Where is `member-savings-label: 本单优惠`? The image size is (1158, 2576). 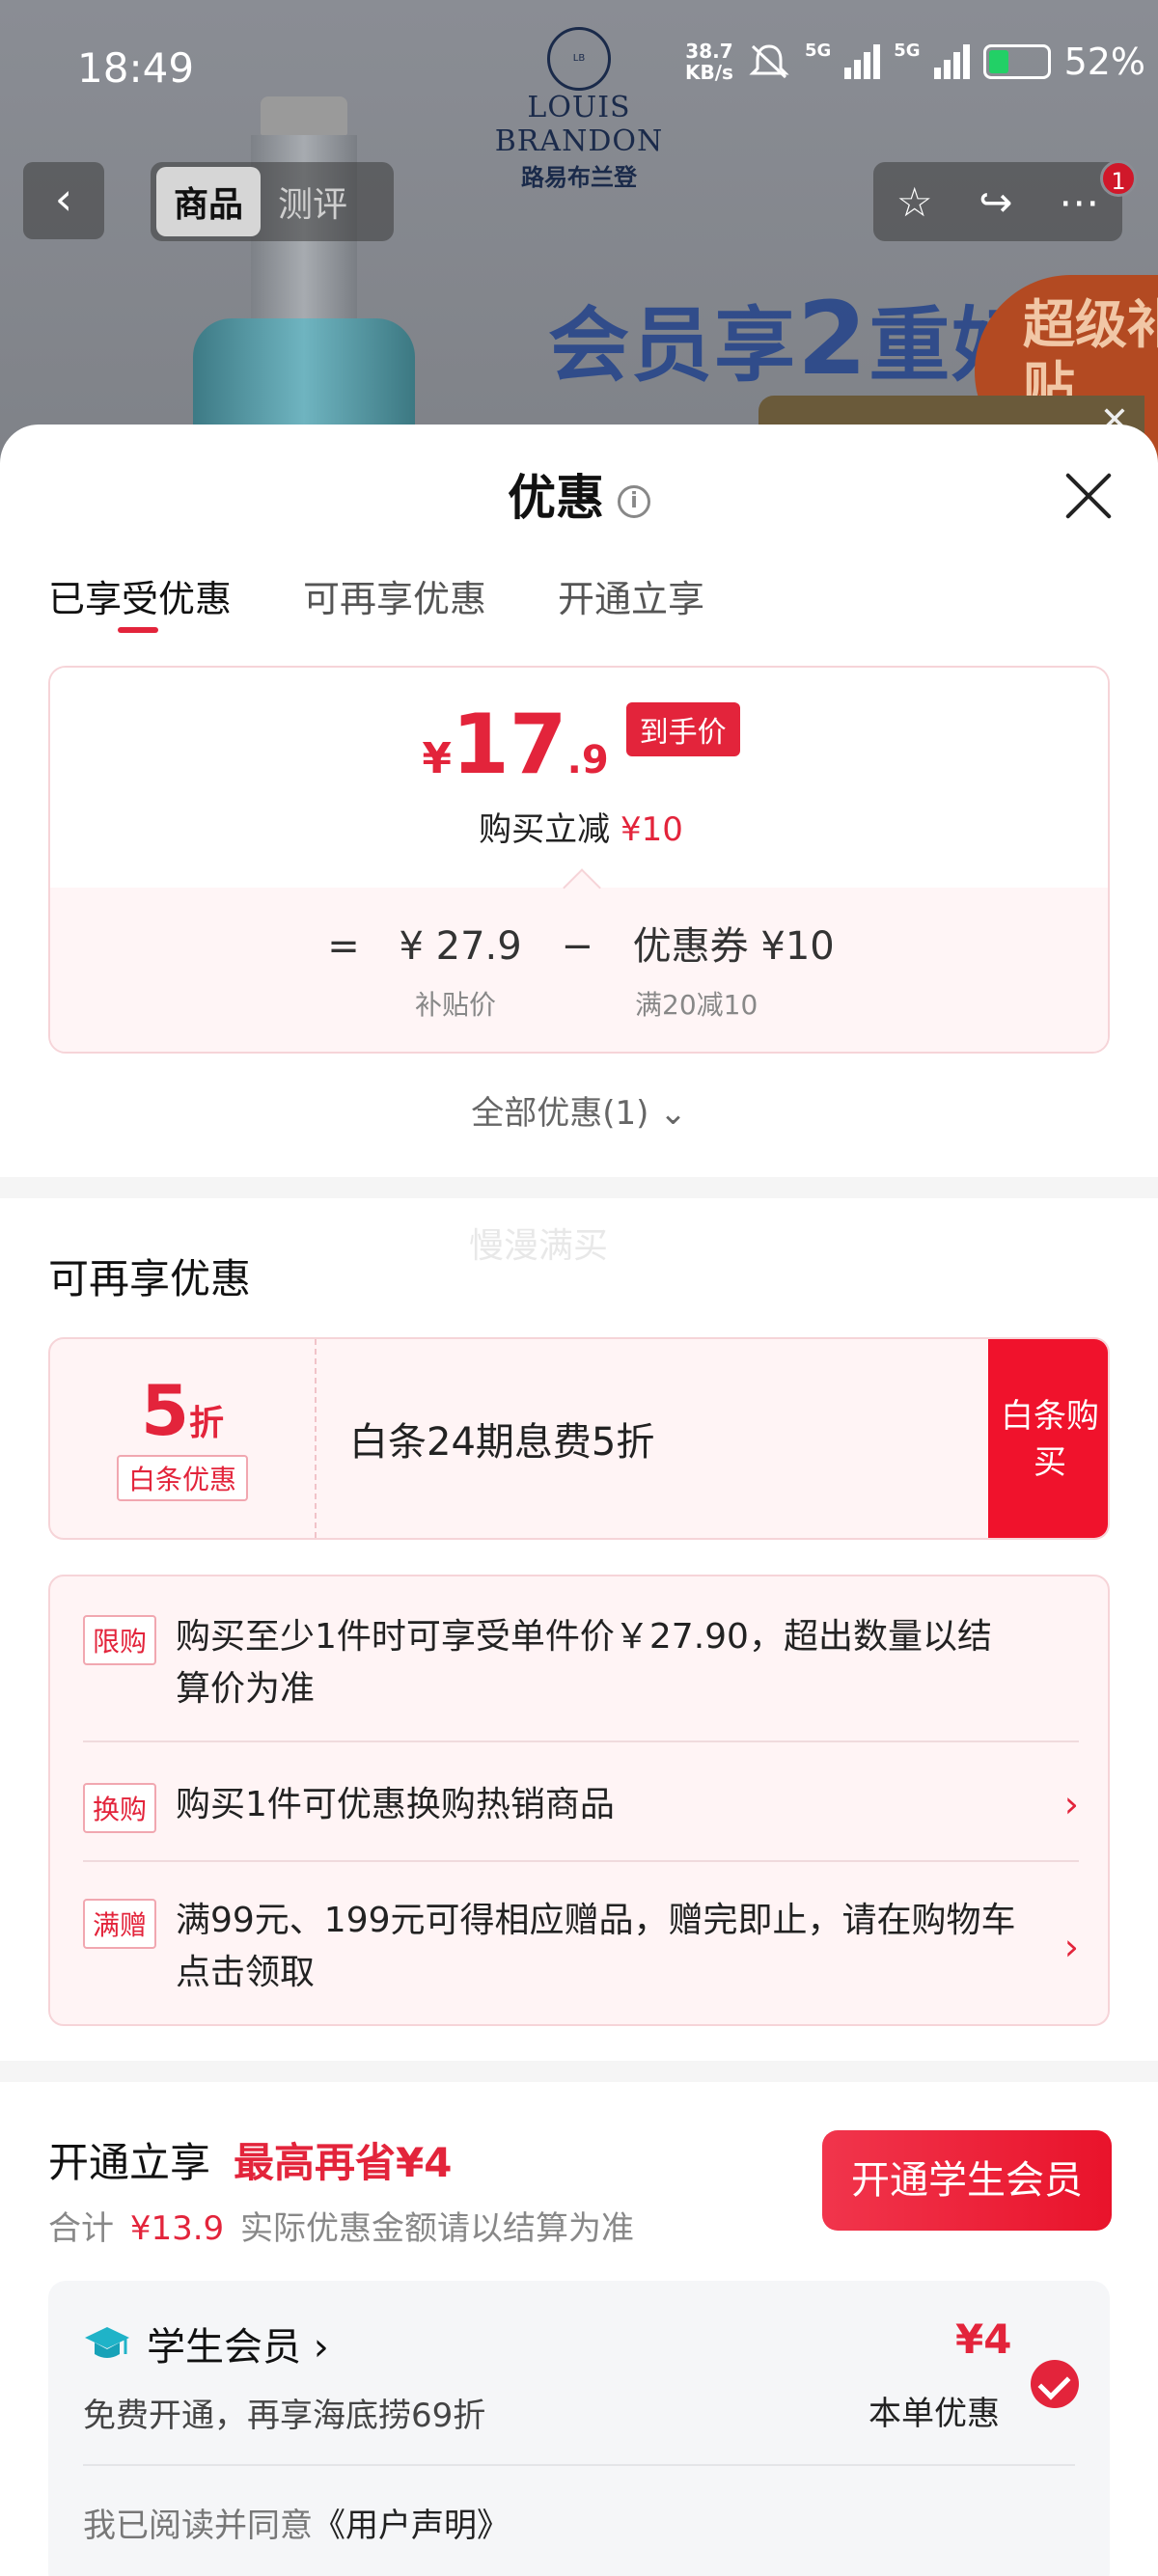 member-savings-label: 本单优惠 is located at coordinates (934, 2414).